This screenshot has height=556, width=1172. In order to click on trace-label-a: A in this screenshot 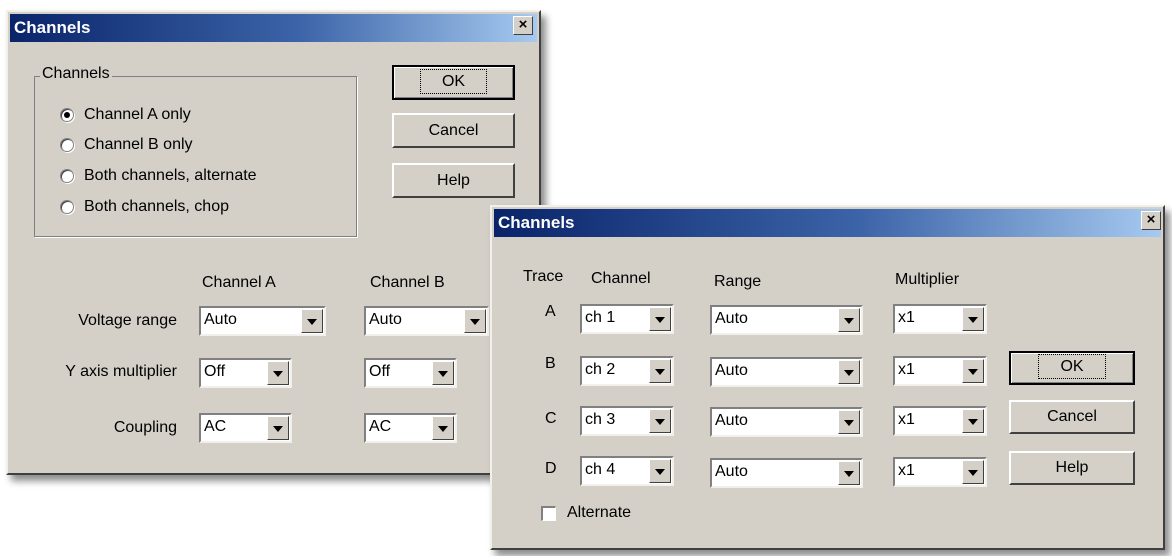, I will do `click(550, 311)`.